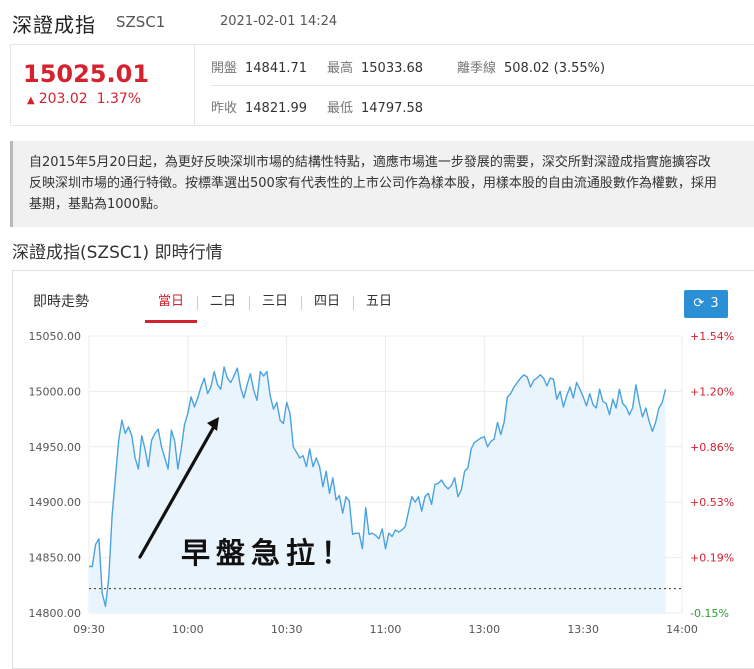 This screenshot has width=754, height=669. I want to click on stat-label: 最低, so click(340, 108).